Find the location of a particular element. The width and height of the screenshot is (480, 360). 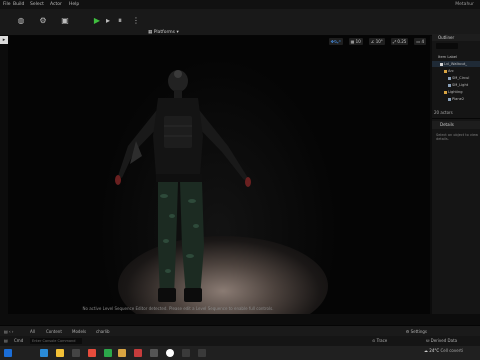

outliner-title: Outliner is located at coordinates (456, 37).